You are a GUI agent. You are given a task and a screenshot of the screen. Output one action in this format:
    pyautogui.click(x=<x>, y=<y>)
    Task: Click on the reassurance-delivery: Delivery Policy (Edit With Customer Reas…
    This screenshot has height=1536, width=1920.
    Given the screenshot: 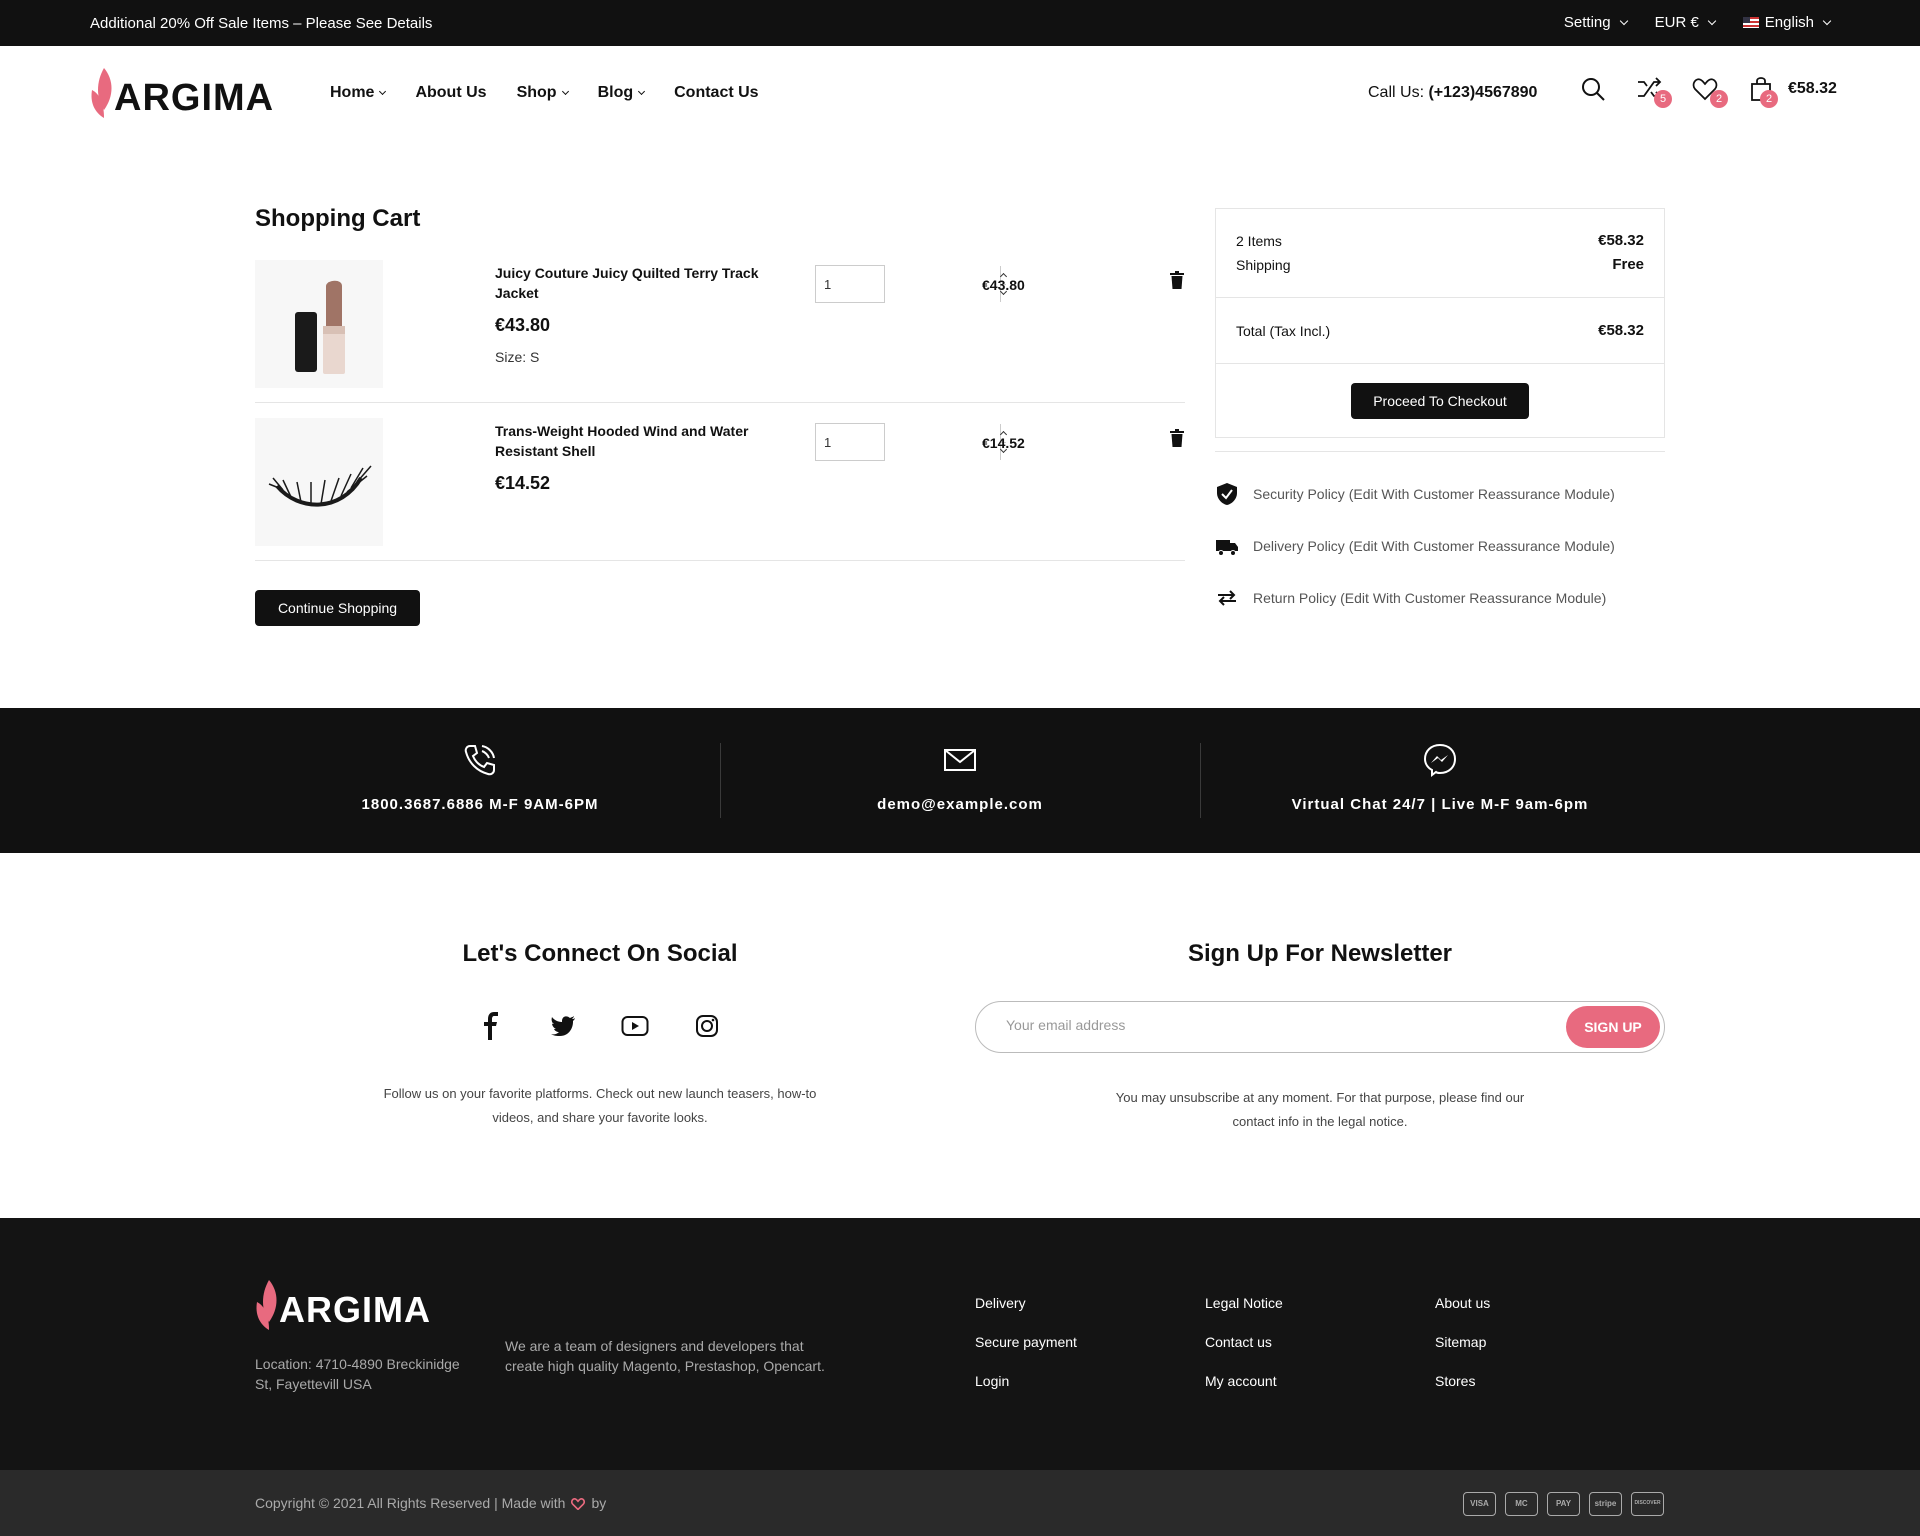 What is the action you would take?
    pyautogui.click(x=1415, y=546)
    